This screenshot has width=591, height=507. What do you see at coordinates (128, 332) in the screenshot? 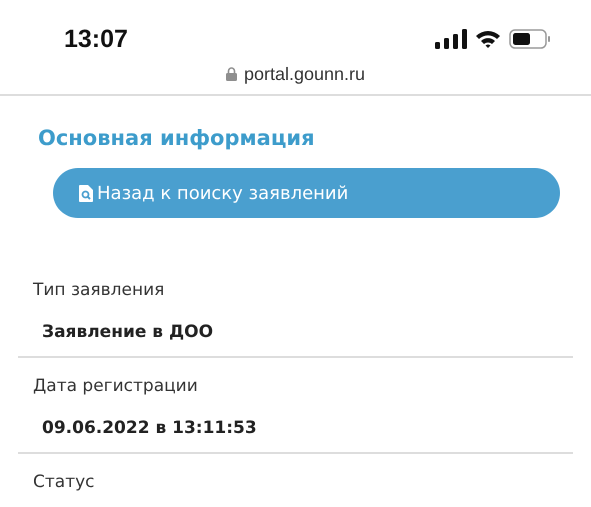
I see `field-value: Заявление в ДОО` at bounding box center [128, 332].